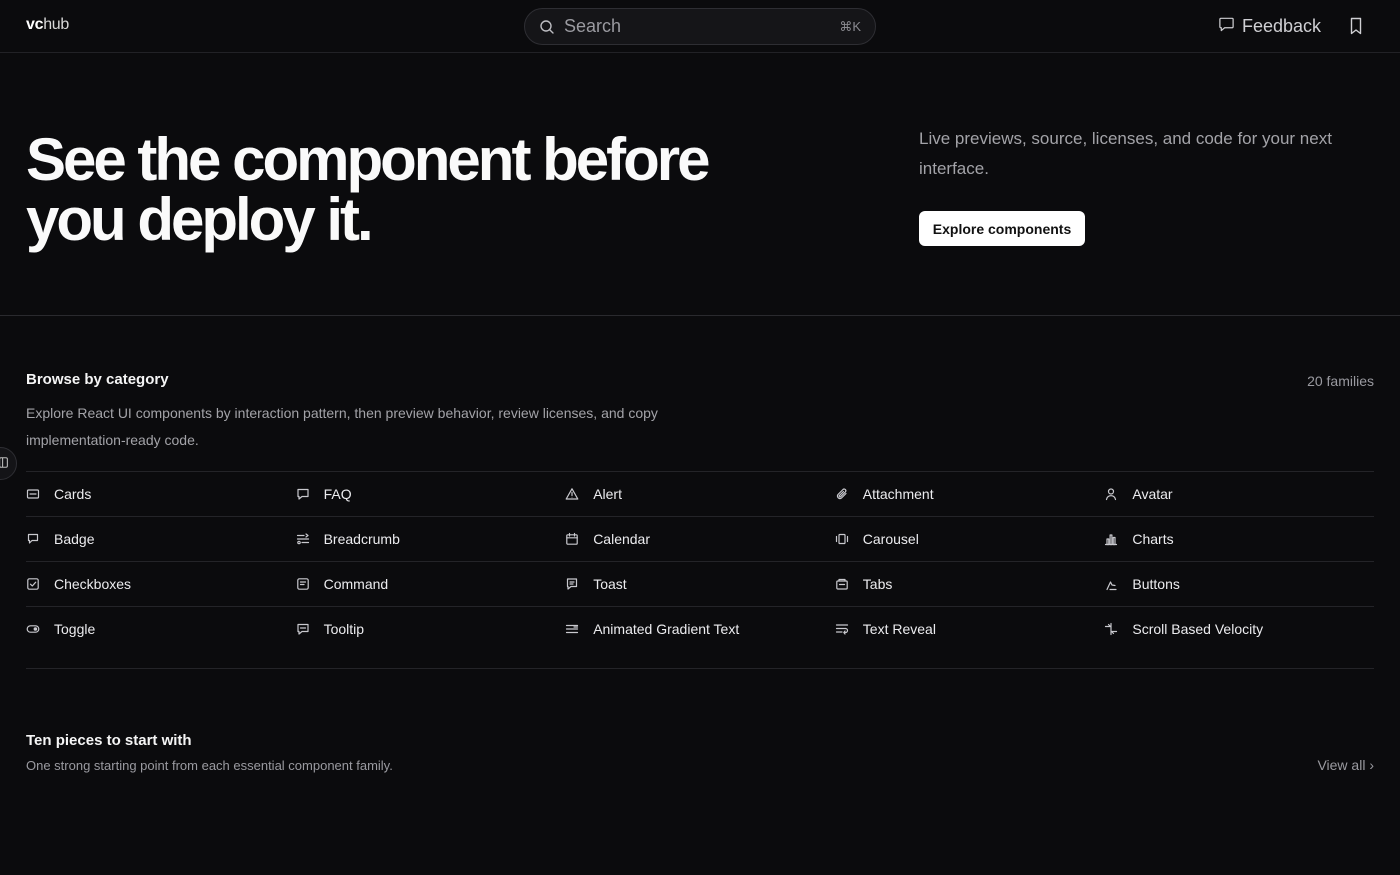 The image size is (1400, 875). I want to click on category-badge: Badge, so click(161, 539).